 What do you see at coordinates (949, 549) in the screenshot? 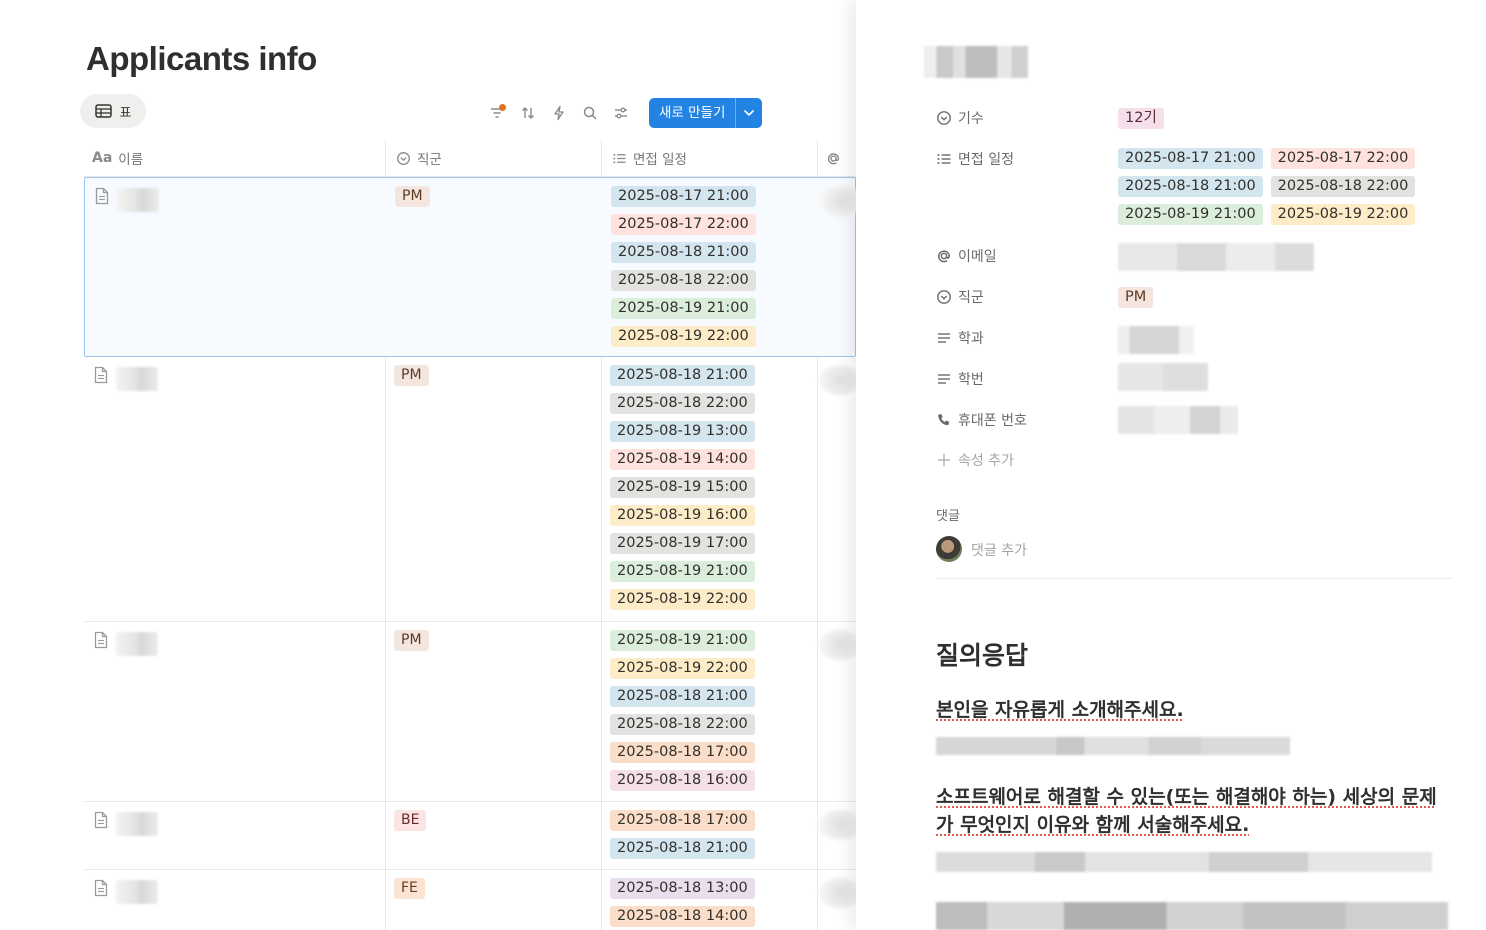
I see `avatar` at bounding box center [949, 549].